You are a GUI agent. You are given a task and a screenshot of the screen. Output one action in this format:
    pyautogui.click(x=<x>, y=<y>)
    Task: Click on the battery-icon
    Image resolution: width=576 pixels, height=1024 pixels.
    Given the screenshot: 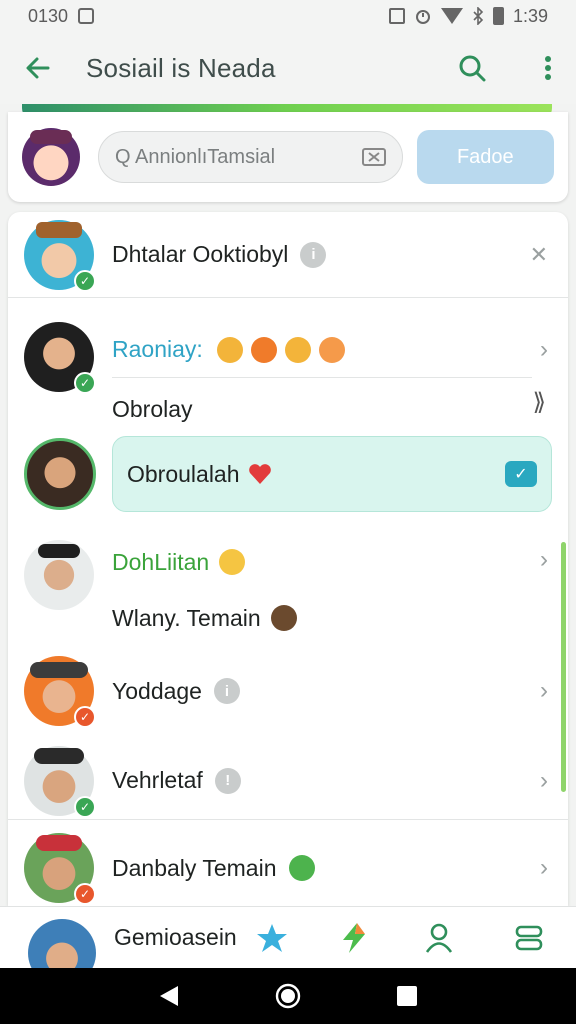 What is the action you would take?
    pyautogui.click(x=498, y=16)
    